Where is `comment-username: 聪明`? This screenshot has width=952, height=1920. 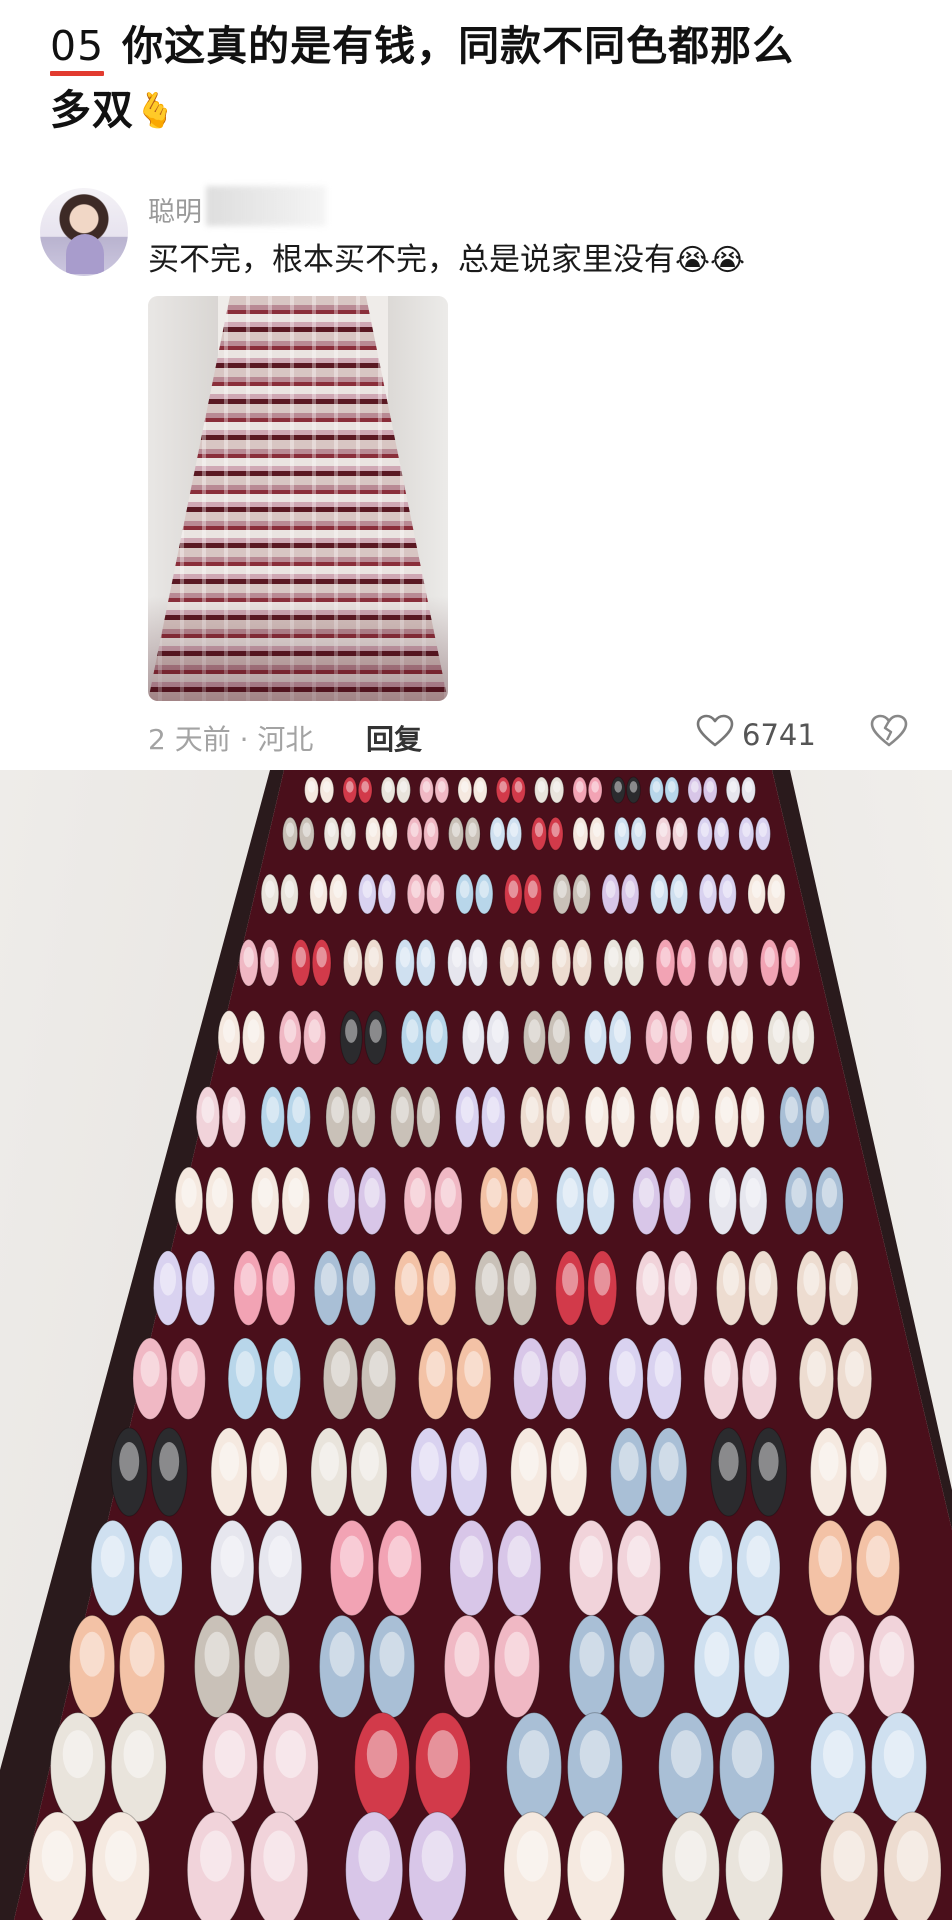
comment-username: 聪明 is located at coordinates (175, 209).